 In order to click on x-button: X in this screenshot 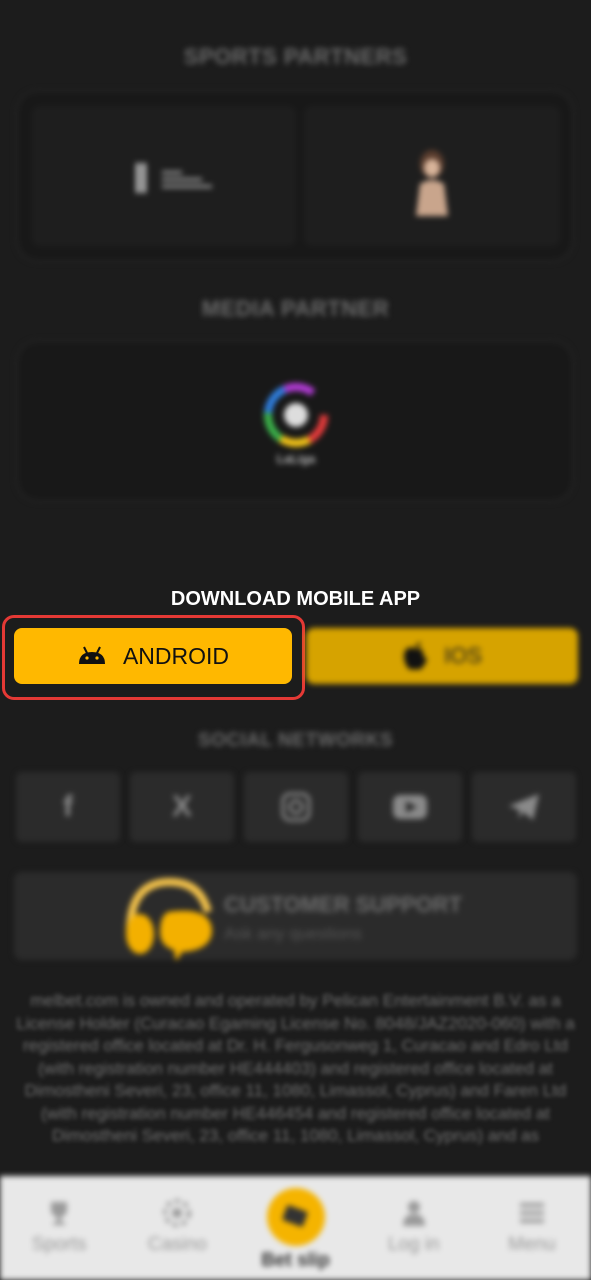, I will do `click(182, 807)`.